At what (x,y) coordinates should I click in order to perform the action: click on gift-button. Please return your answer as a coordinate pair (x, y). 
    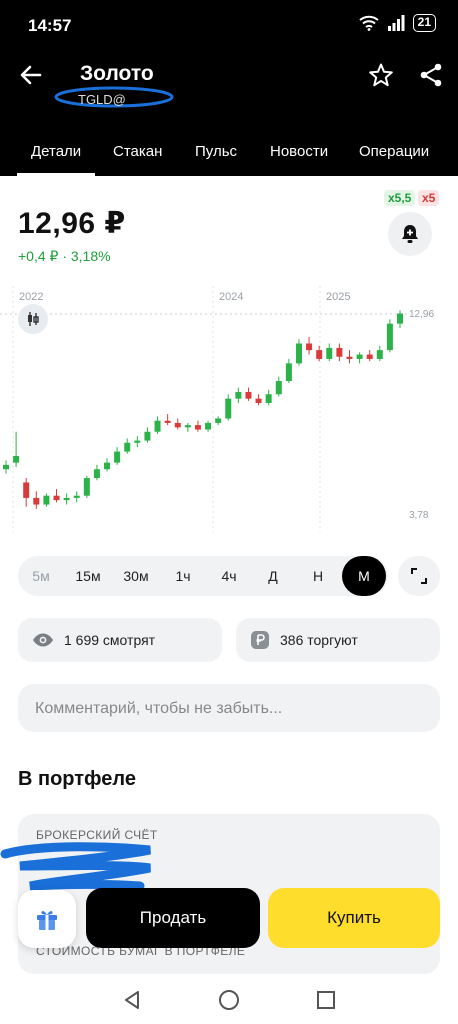
    Looking at the image, I should click on (47, 919).